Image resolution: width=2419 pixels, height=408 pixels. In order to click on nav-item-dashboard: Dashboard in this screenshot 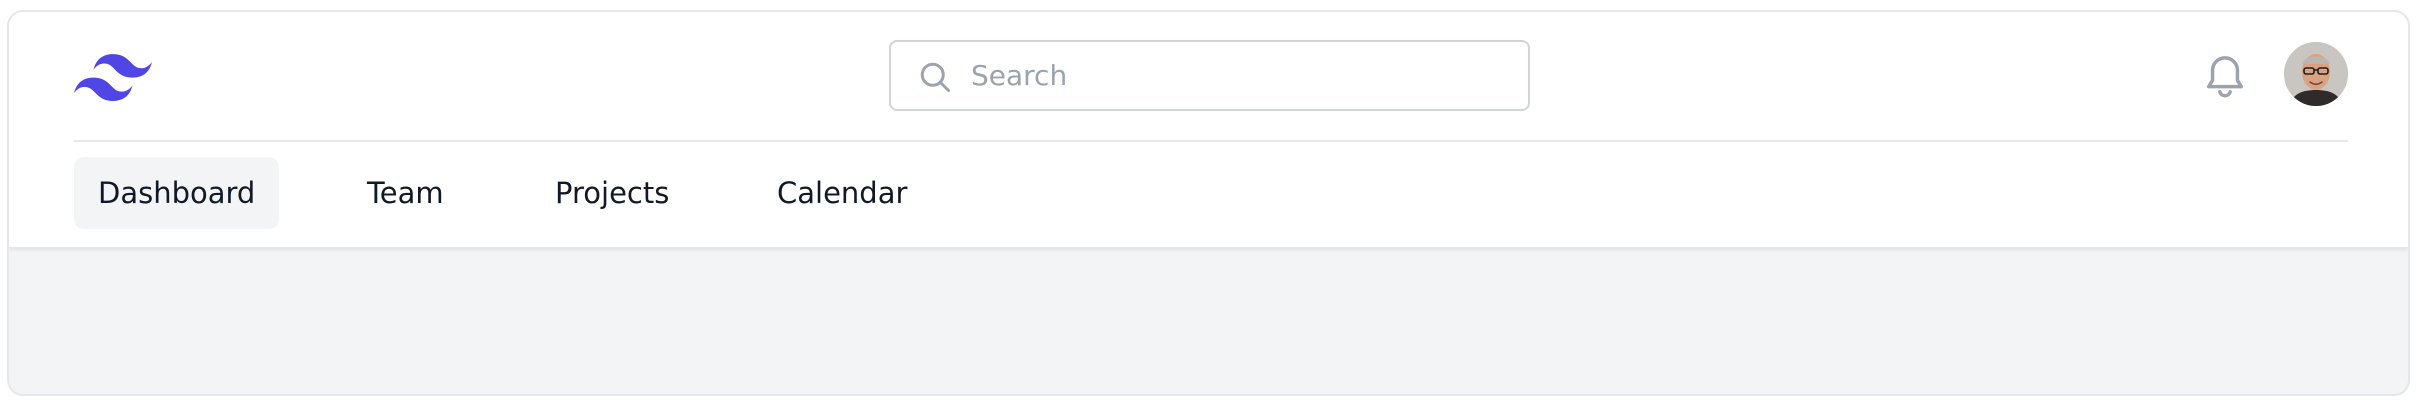, I will do `click(177, 193)`.